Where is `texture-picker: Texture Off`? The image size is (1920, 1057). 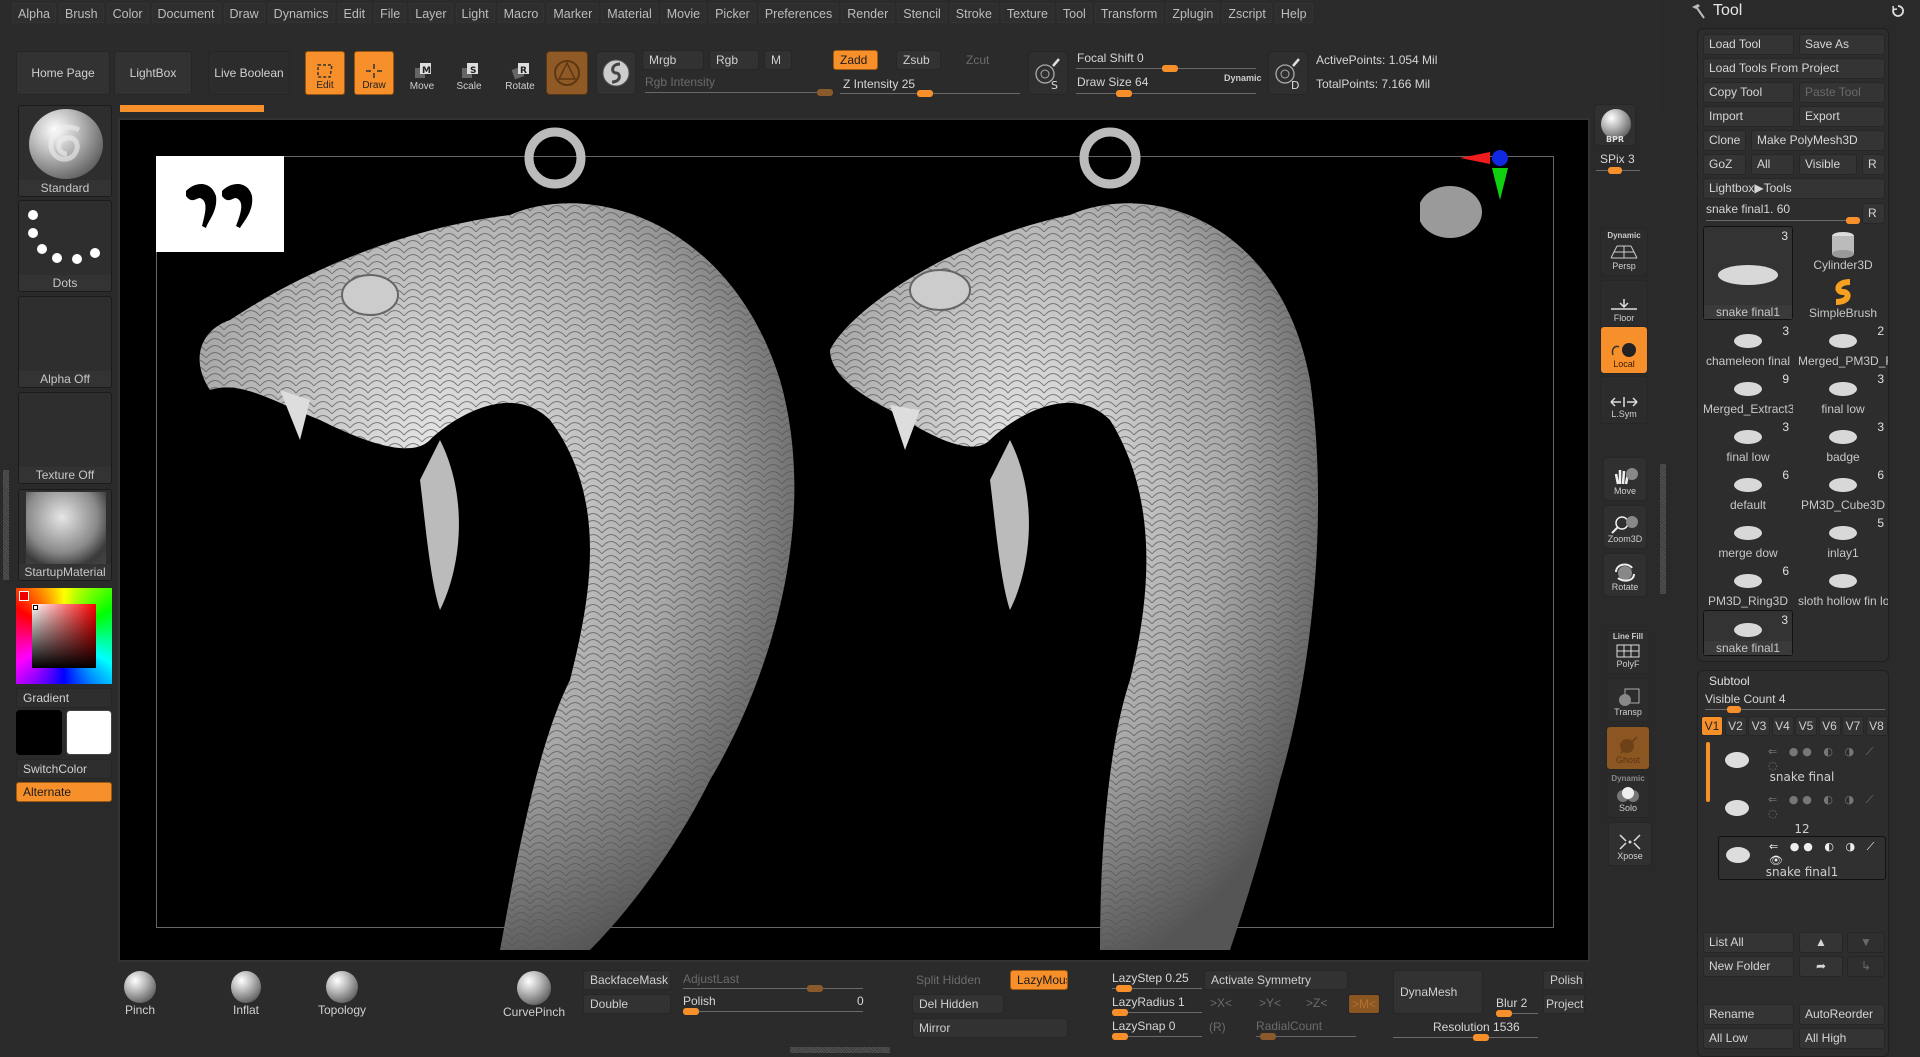
texture-picker: Texture Off is located at coordinates (65, 438).